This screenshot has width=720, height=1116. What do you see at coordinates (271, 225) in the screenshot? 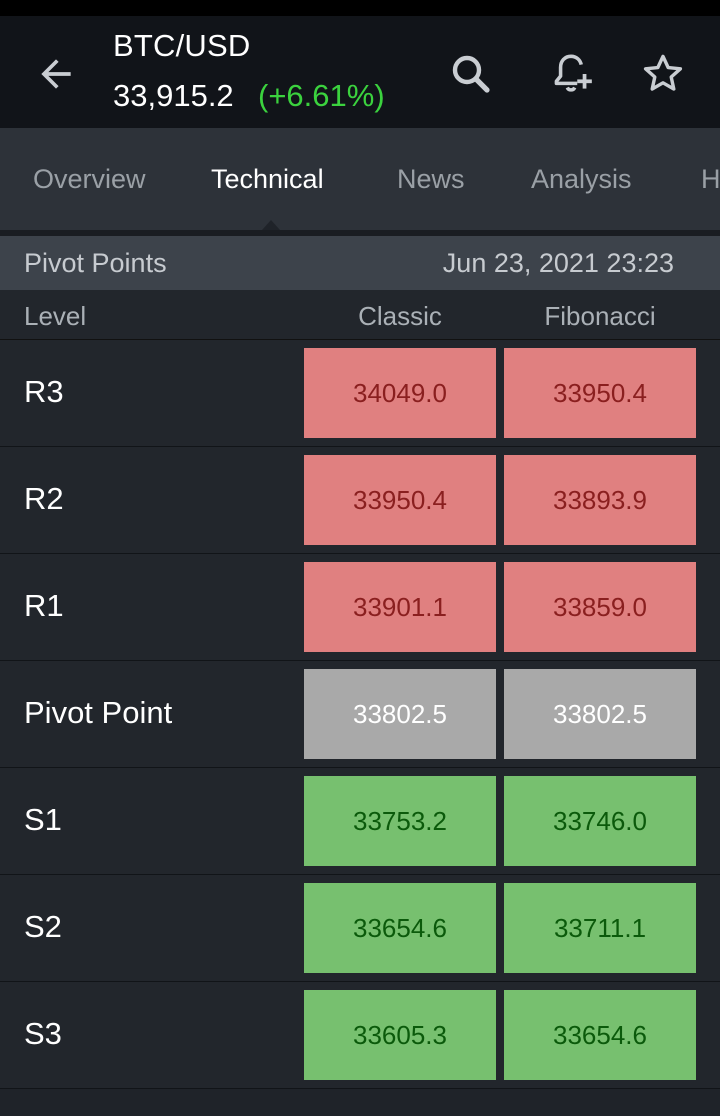
I see `active-tab-indicator` at bounding box center [271, 225].